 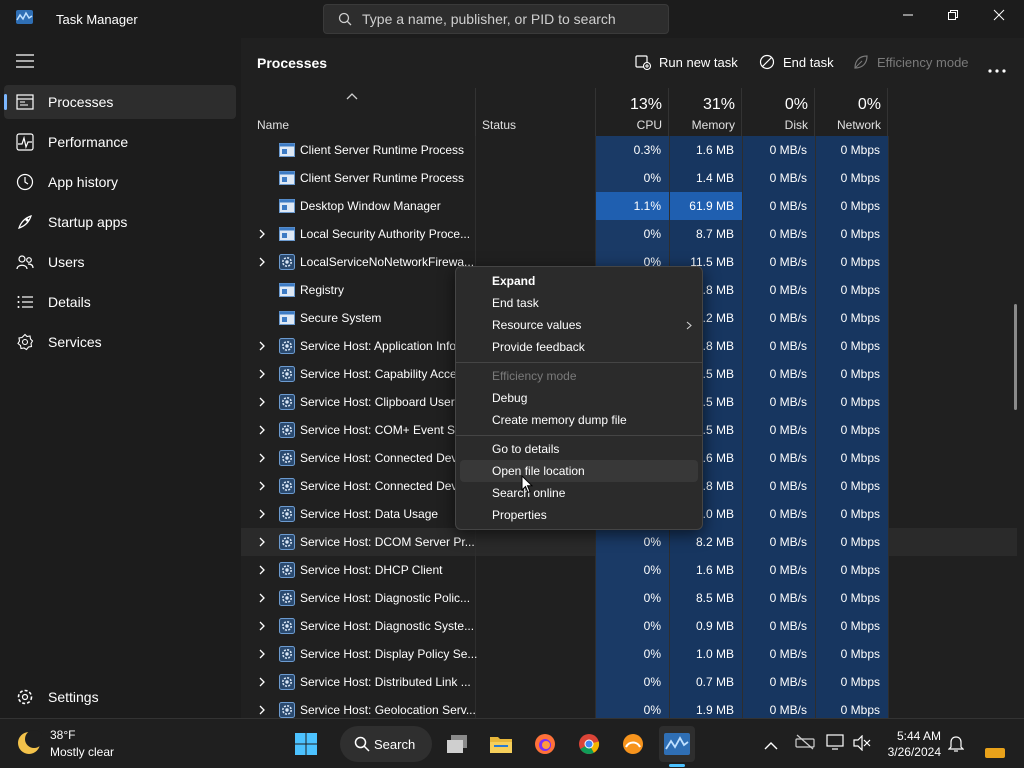 I want to click on file-explorer-button, so click(x=501, y=744).